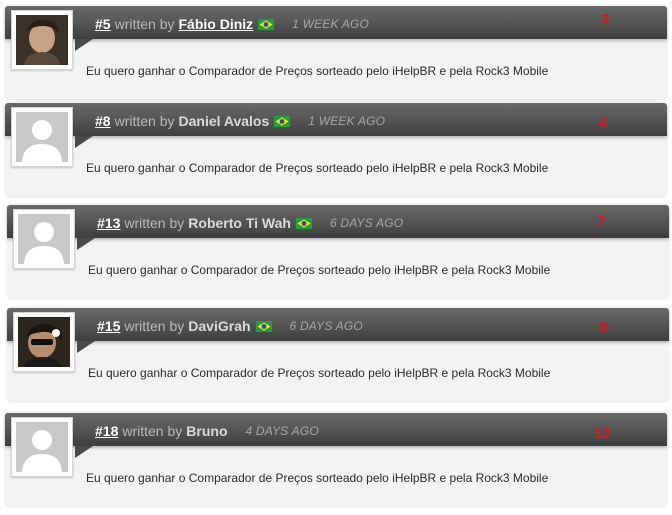 The width and height of the screenshot is (672, 515). Describe the element at coordinates (108, 326) in the screenshot. I see `comment-number-link: #15` at that location.